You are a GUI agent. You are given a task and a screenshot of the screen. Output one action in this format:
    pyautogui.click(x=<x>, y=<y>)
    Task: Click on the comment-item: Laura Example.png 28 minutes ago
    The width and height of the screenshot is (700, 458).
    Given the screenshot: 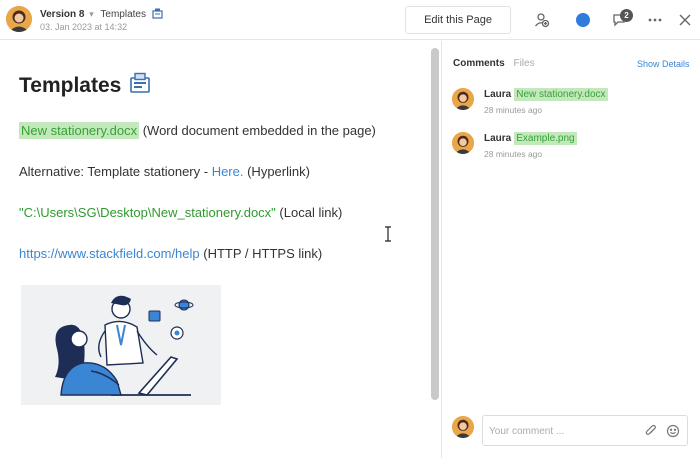 What is the action you would take?
    pyautogui.click(x=572, y=149)
    